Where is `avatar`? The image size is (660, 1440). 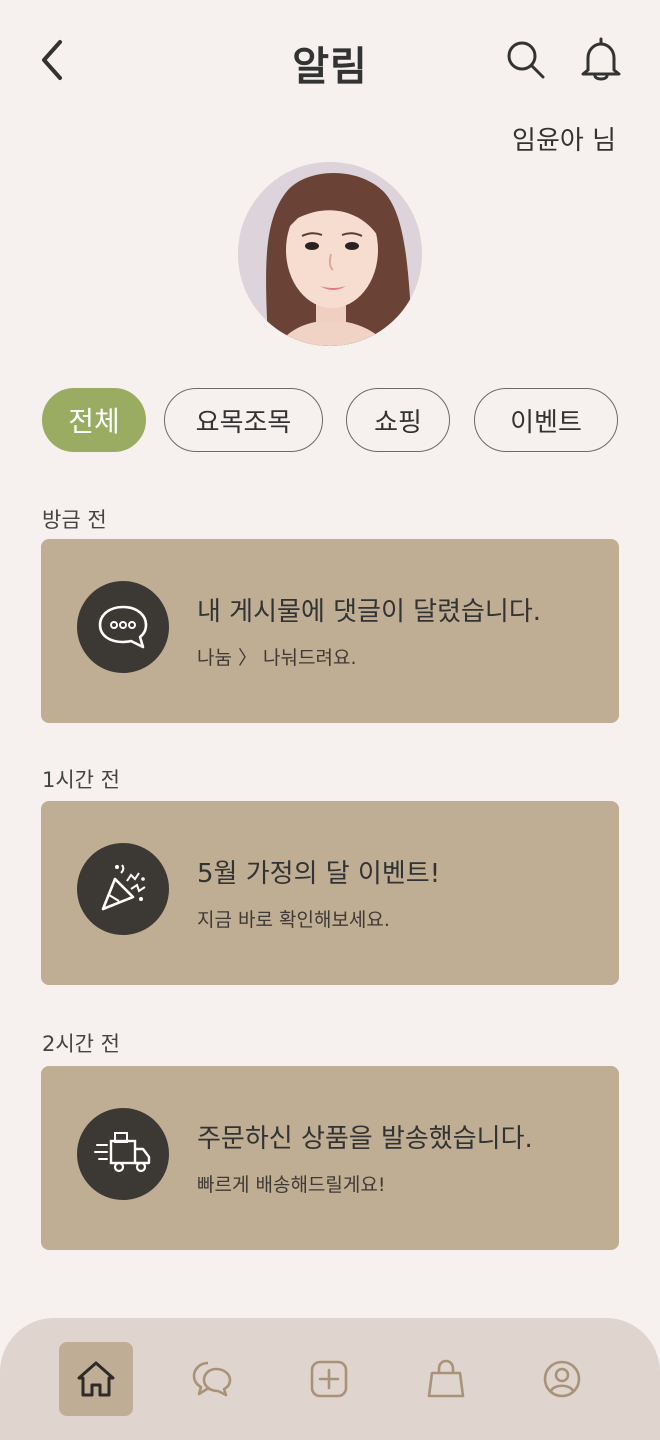
avatar is located at coordinates (330, 254).